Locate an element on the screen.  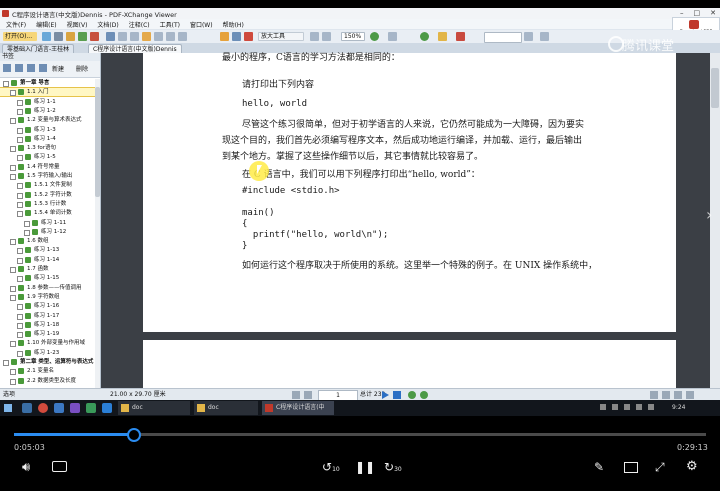
volume-icon: 🔊︎ is located at coordinates (26, 467).